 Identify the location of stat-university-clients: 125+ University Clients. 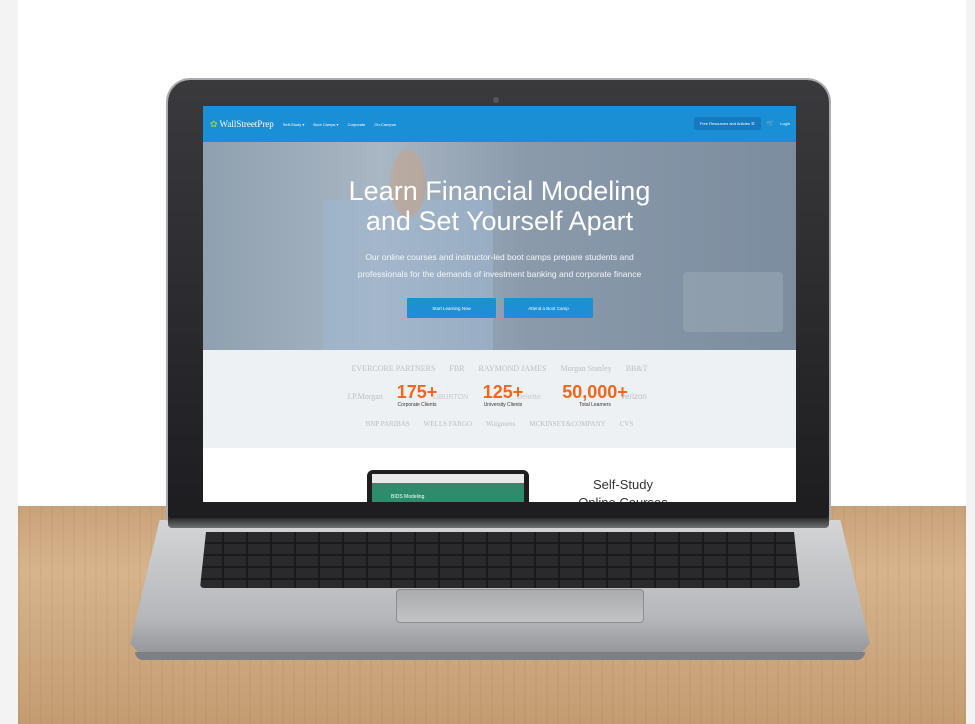
(503, 395).